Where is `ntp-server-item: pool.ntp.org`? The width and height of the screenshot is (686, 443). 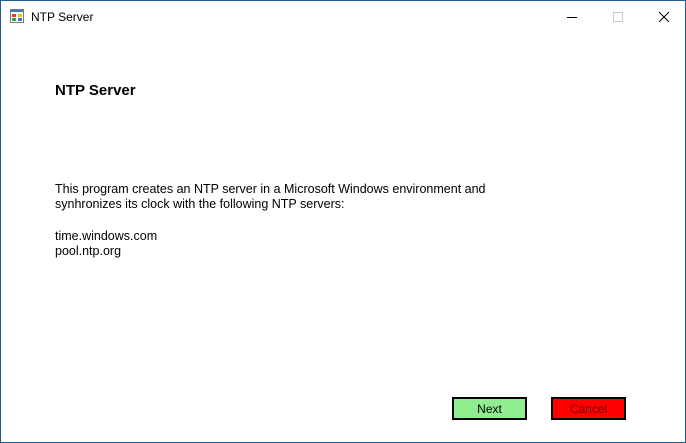
ntp-server-item: pool.ntp.org is located at coordinates (88, 251).